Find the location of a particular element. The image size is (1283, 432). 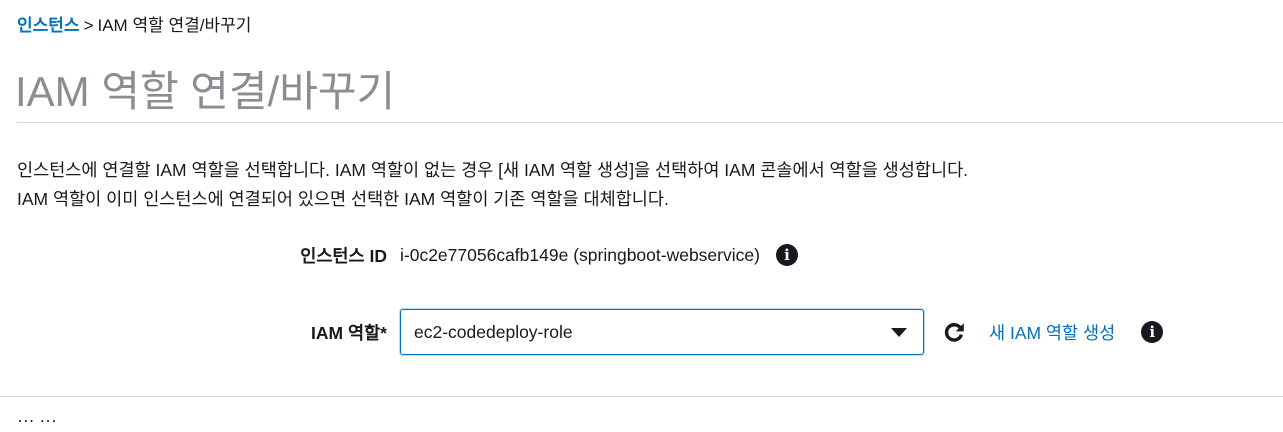

caret-down-icon is located at coordinates (899, 332).